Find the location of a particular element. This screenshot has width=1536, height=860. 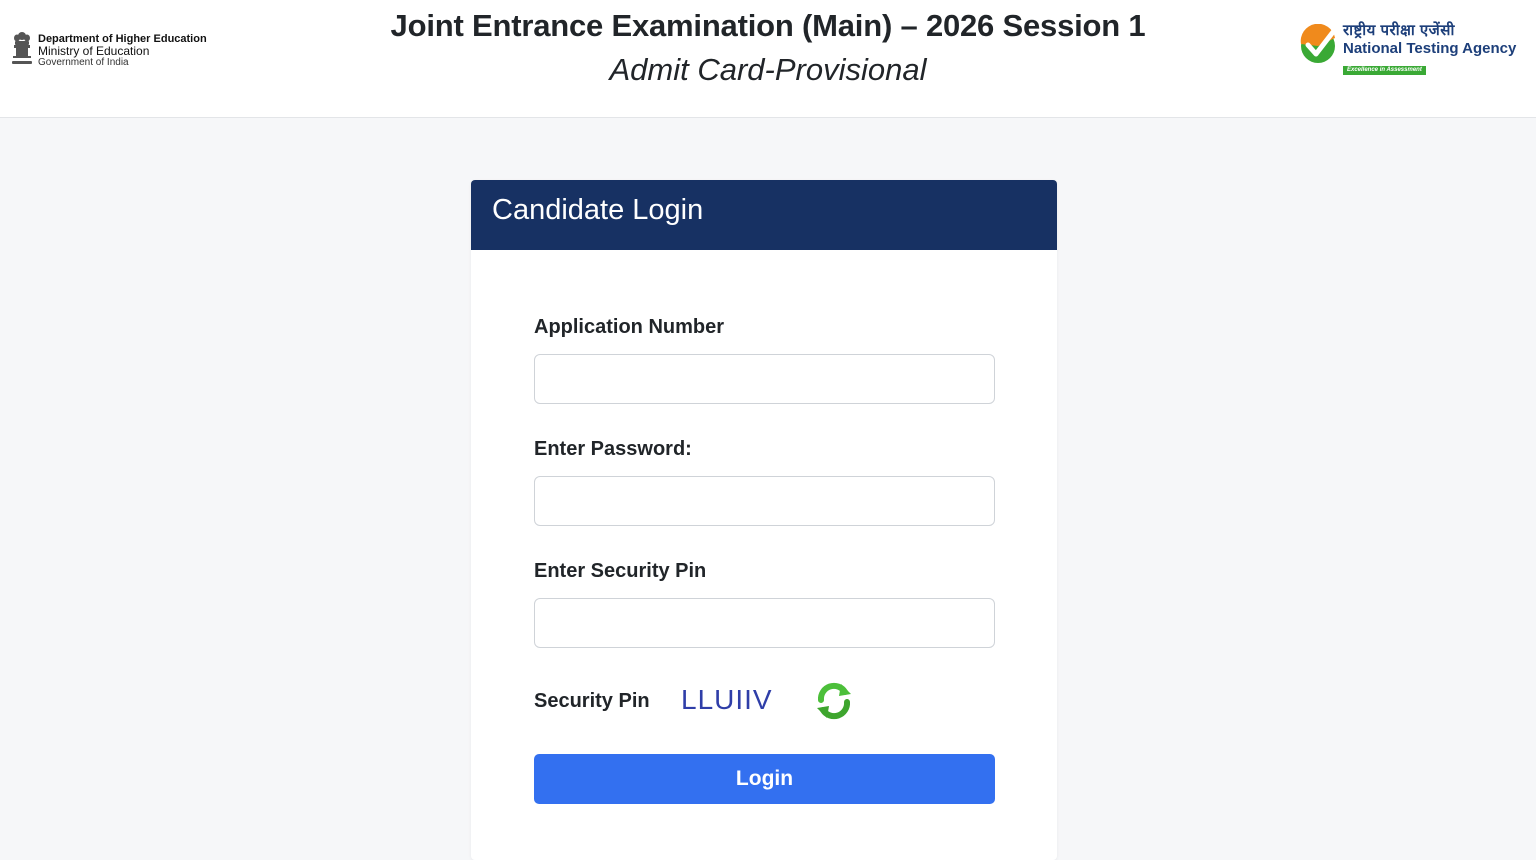

captcha-label: Security Pin is located at coordinates (592, 701).